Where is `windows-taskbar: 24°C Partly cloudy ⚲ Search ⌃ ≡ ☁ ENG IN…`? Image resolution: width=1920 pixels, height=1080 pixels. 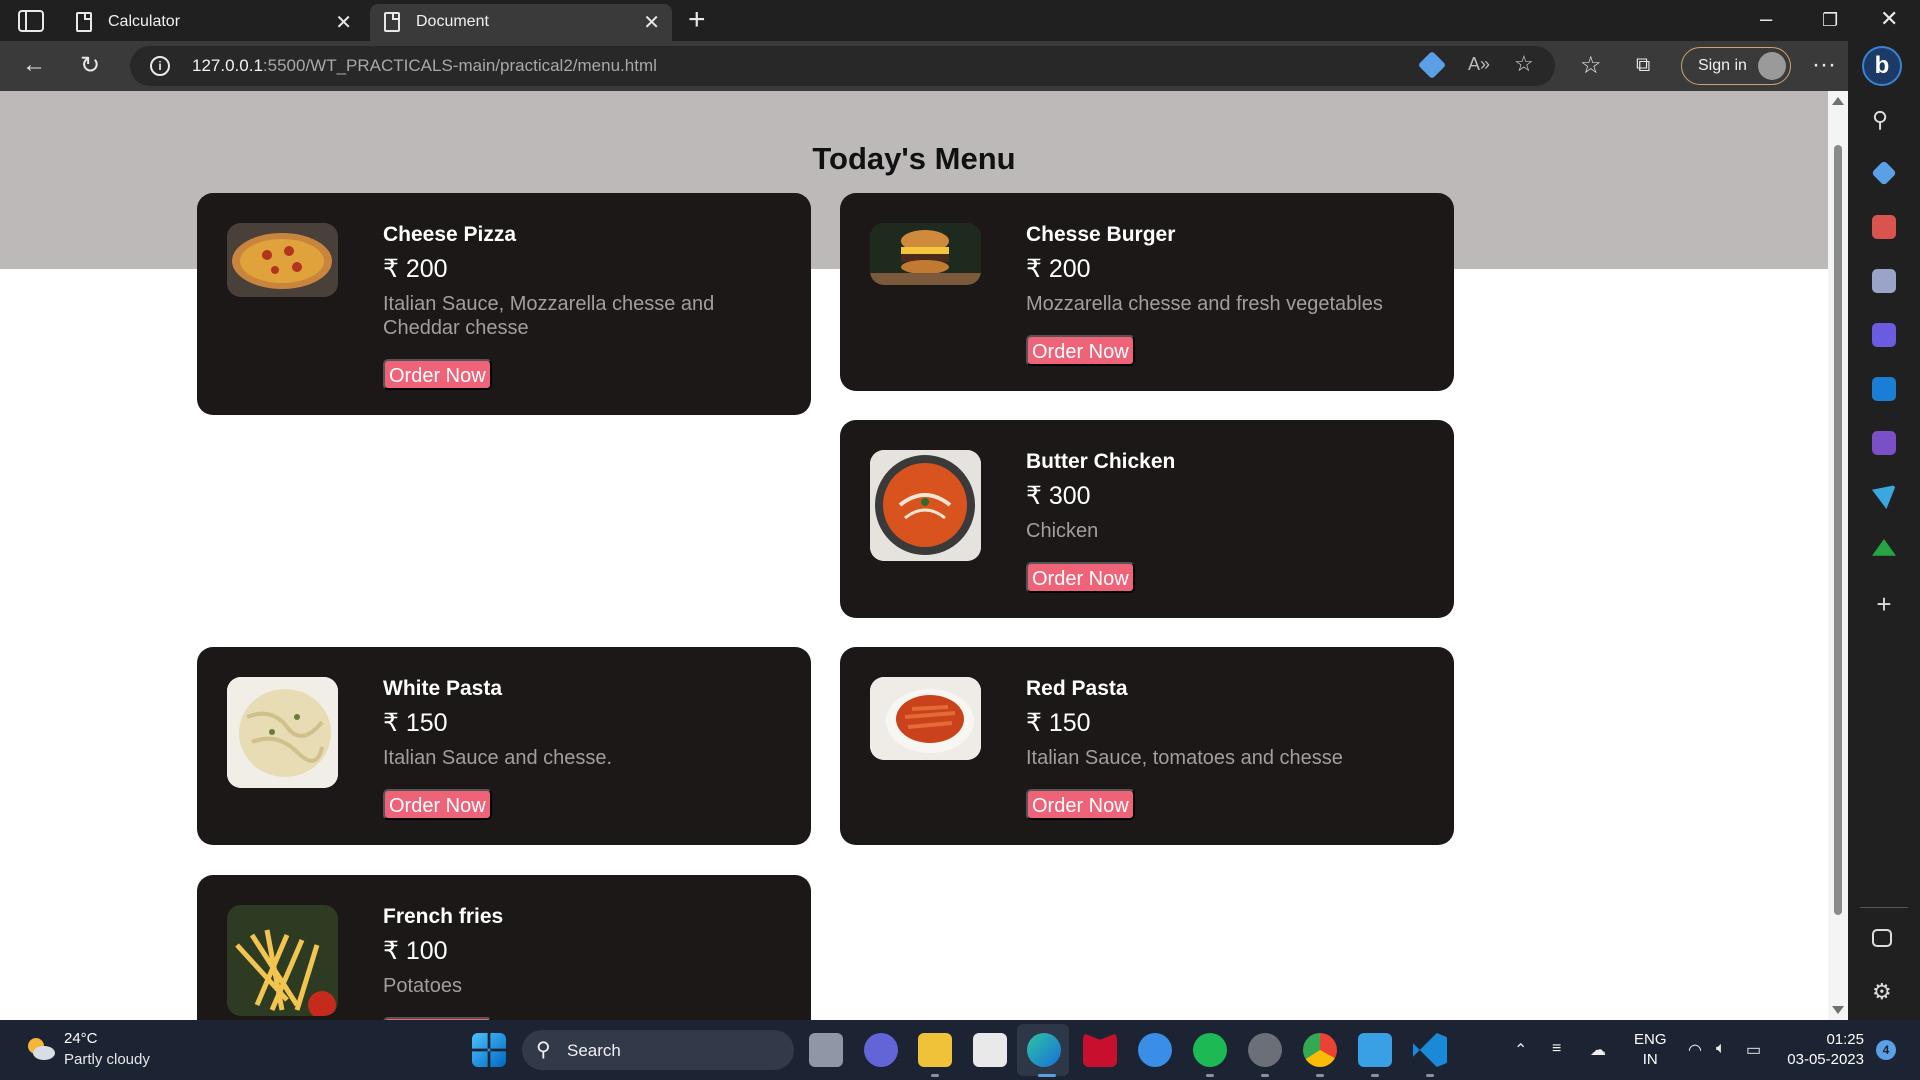
windows-taskbar: 24°C Partly cloudy ⚲ Search ⌃ ≡ ☁ ENG IN… is located at coordinates (960, 1050).